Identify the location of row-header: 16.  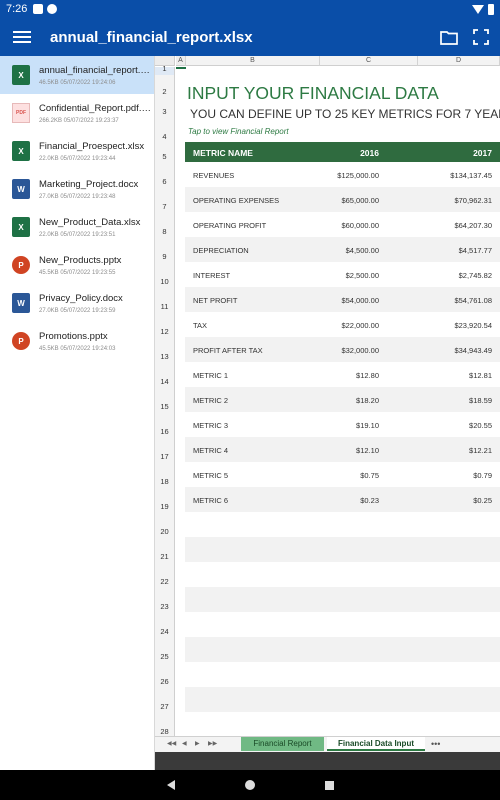
(165, 425).